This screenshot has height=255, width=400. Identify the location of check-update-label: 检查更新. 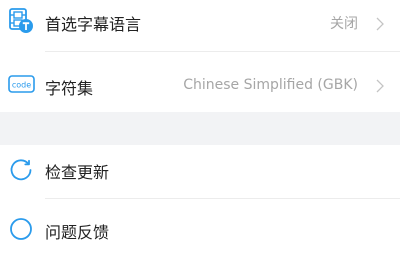
(77, 172).